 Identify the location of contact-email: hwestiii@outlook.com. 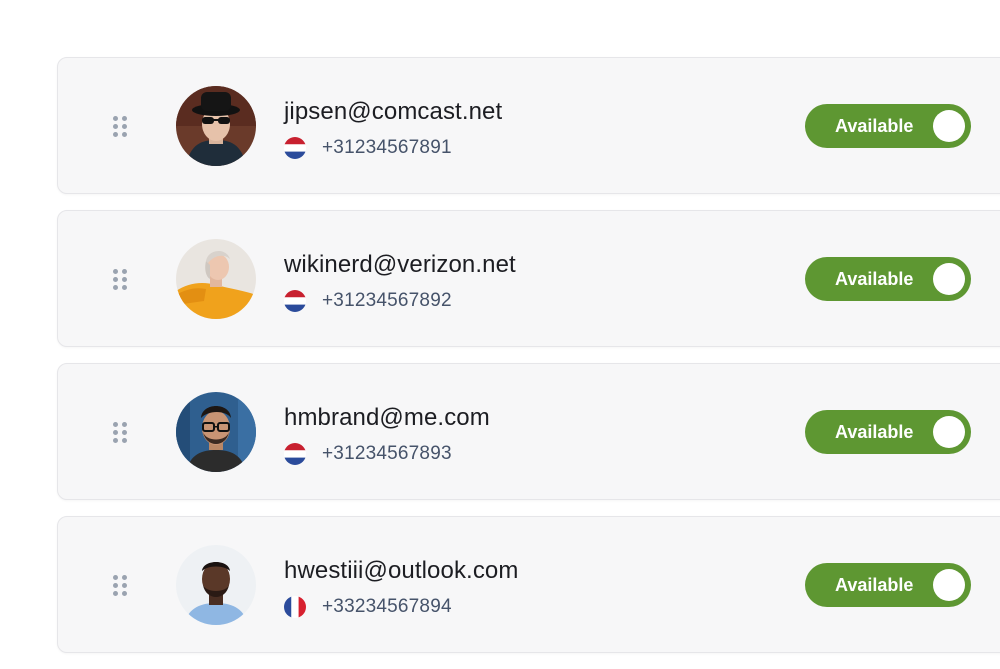
(401, 570).